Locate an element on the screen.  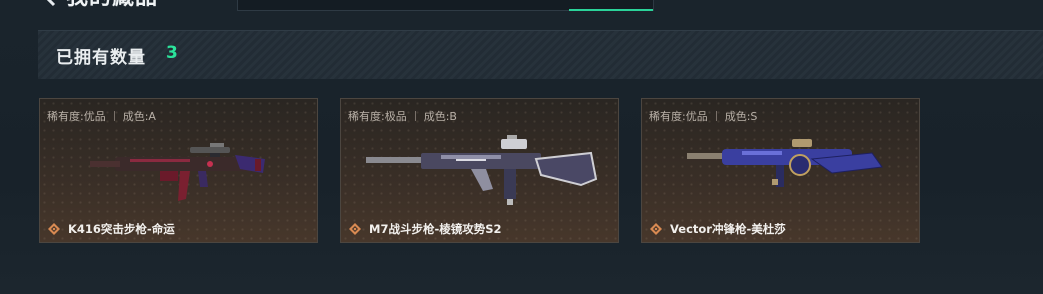
assault-rifle-icon is located at coordinates (177, 172).